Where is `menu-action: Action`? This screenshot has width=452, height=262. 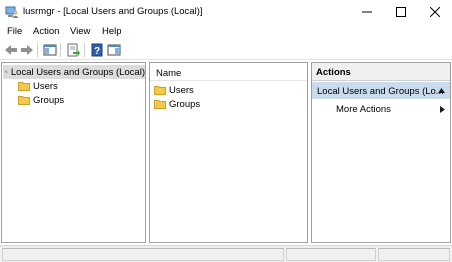
menu-action: Action is located at coordinates (46, 31).